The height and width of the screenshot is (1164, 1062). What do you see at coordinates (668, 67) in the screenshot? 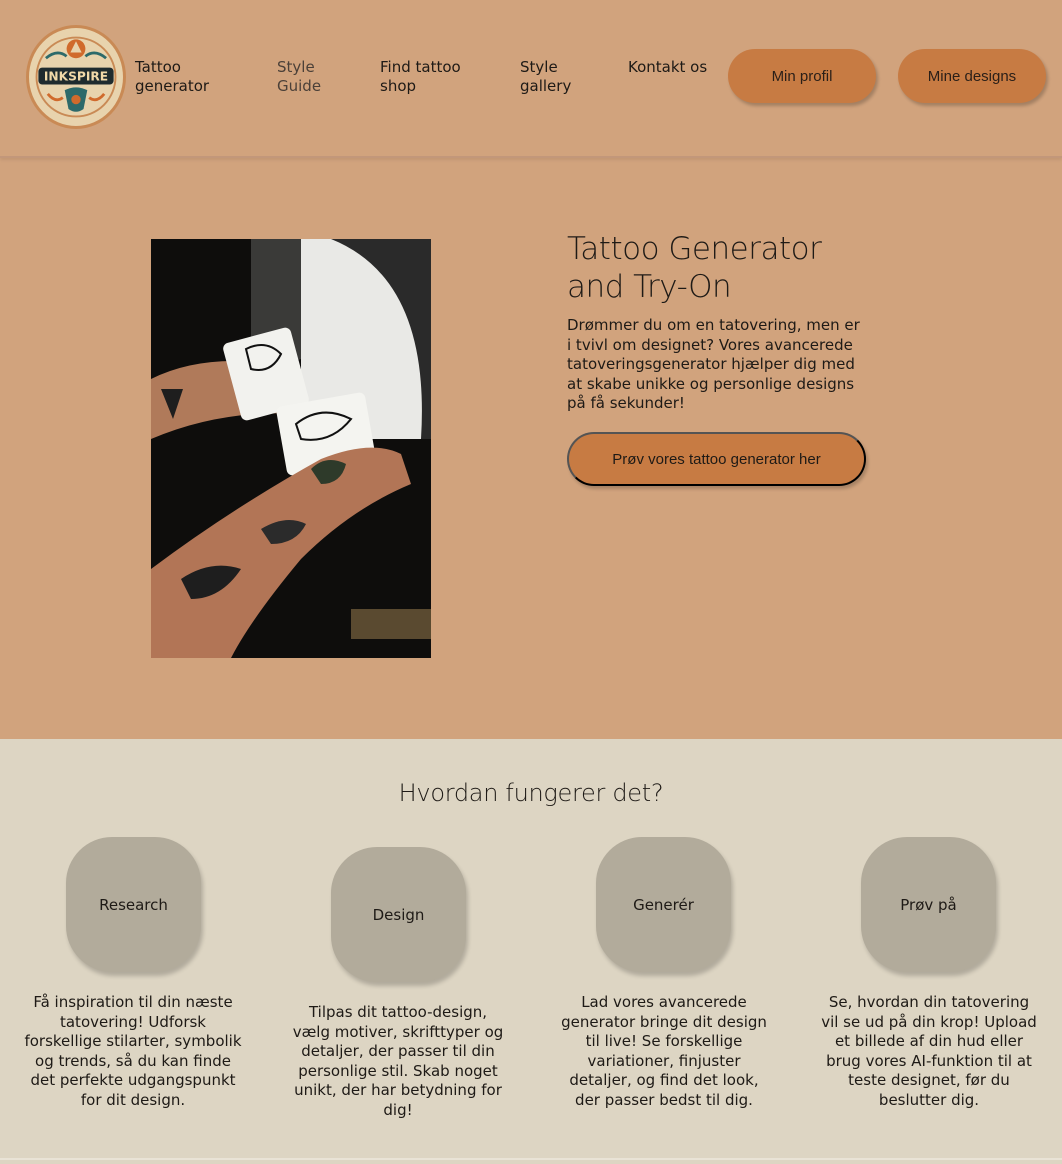
I see `nav-kontakt-os: Kontakt os` at bounding box center [668, 67].